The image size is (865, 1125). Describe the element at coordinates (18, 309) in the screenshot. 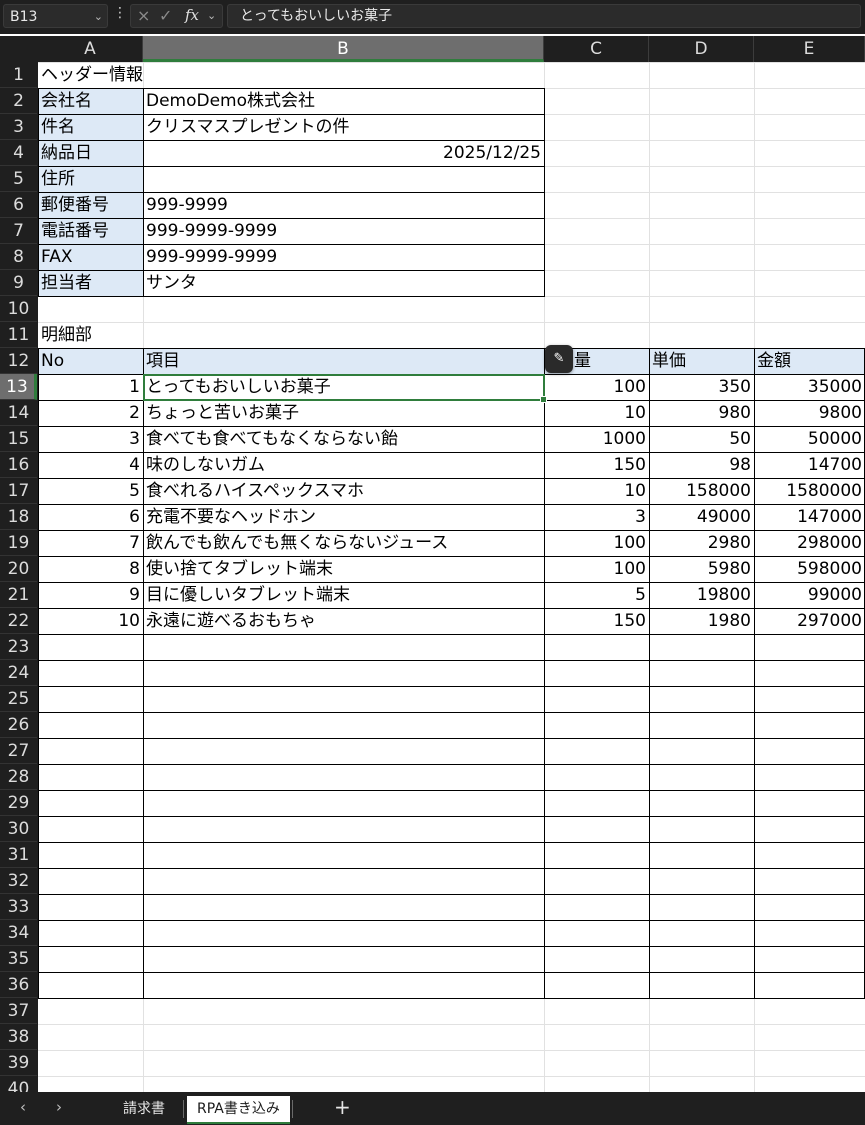

I see `row-header-10: 10` at that location.